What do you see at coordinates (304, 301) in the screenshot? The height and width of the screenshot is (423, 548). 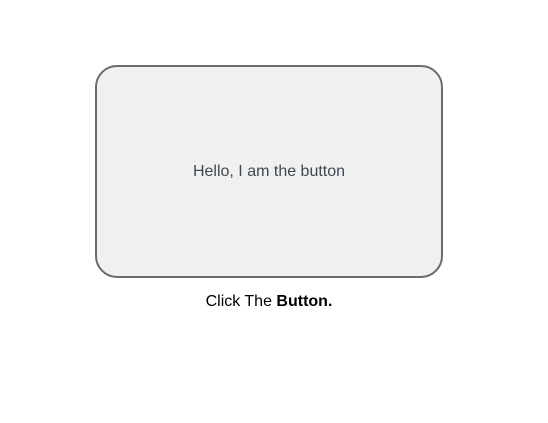 I see `instruction-emphasis: Button.` at bounding box center [304, 301].